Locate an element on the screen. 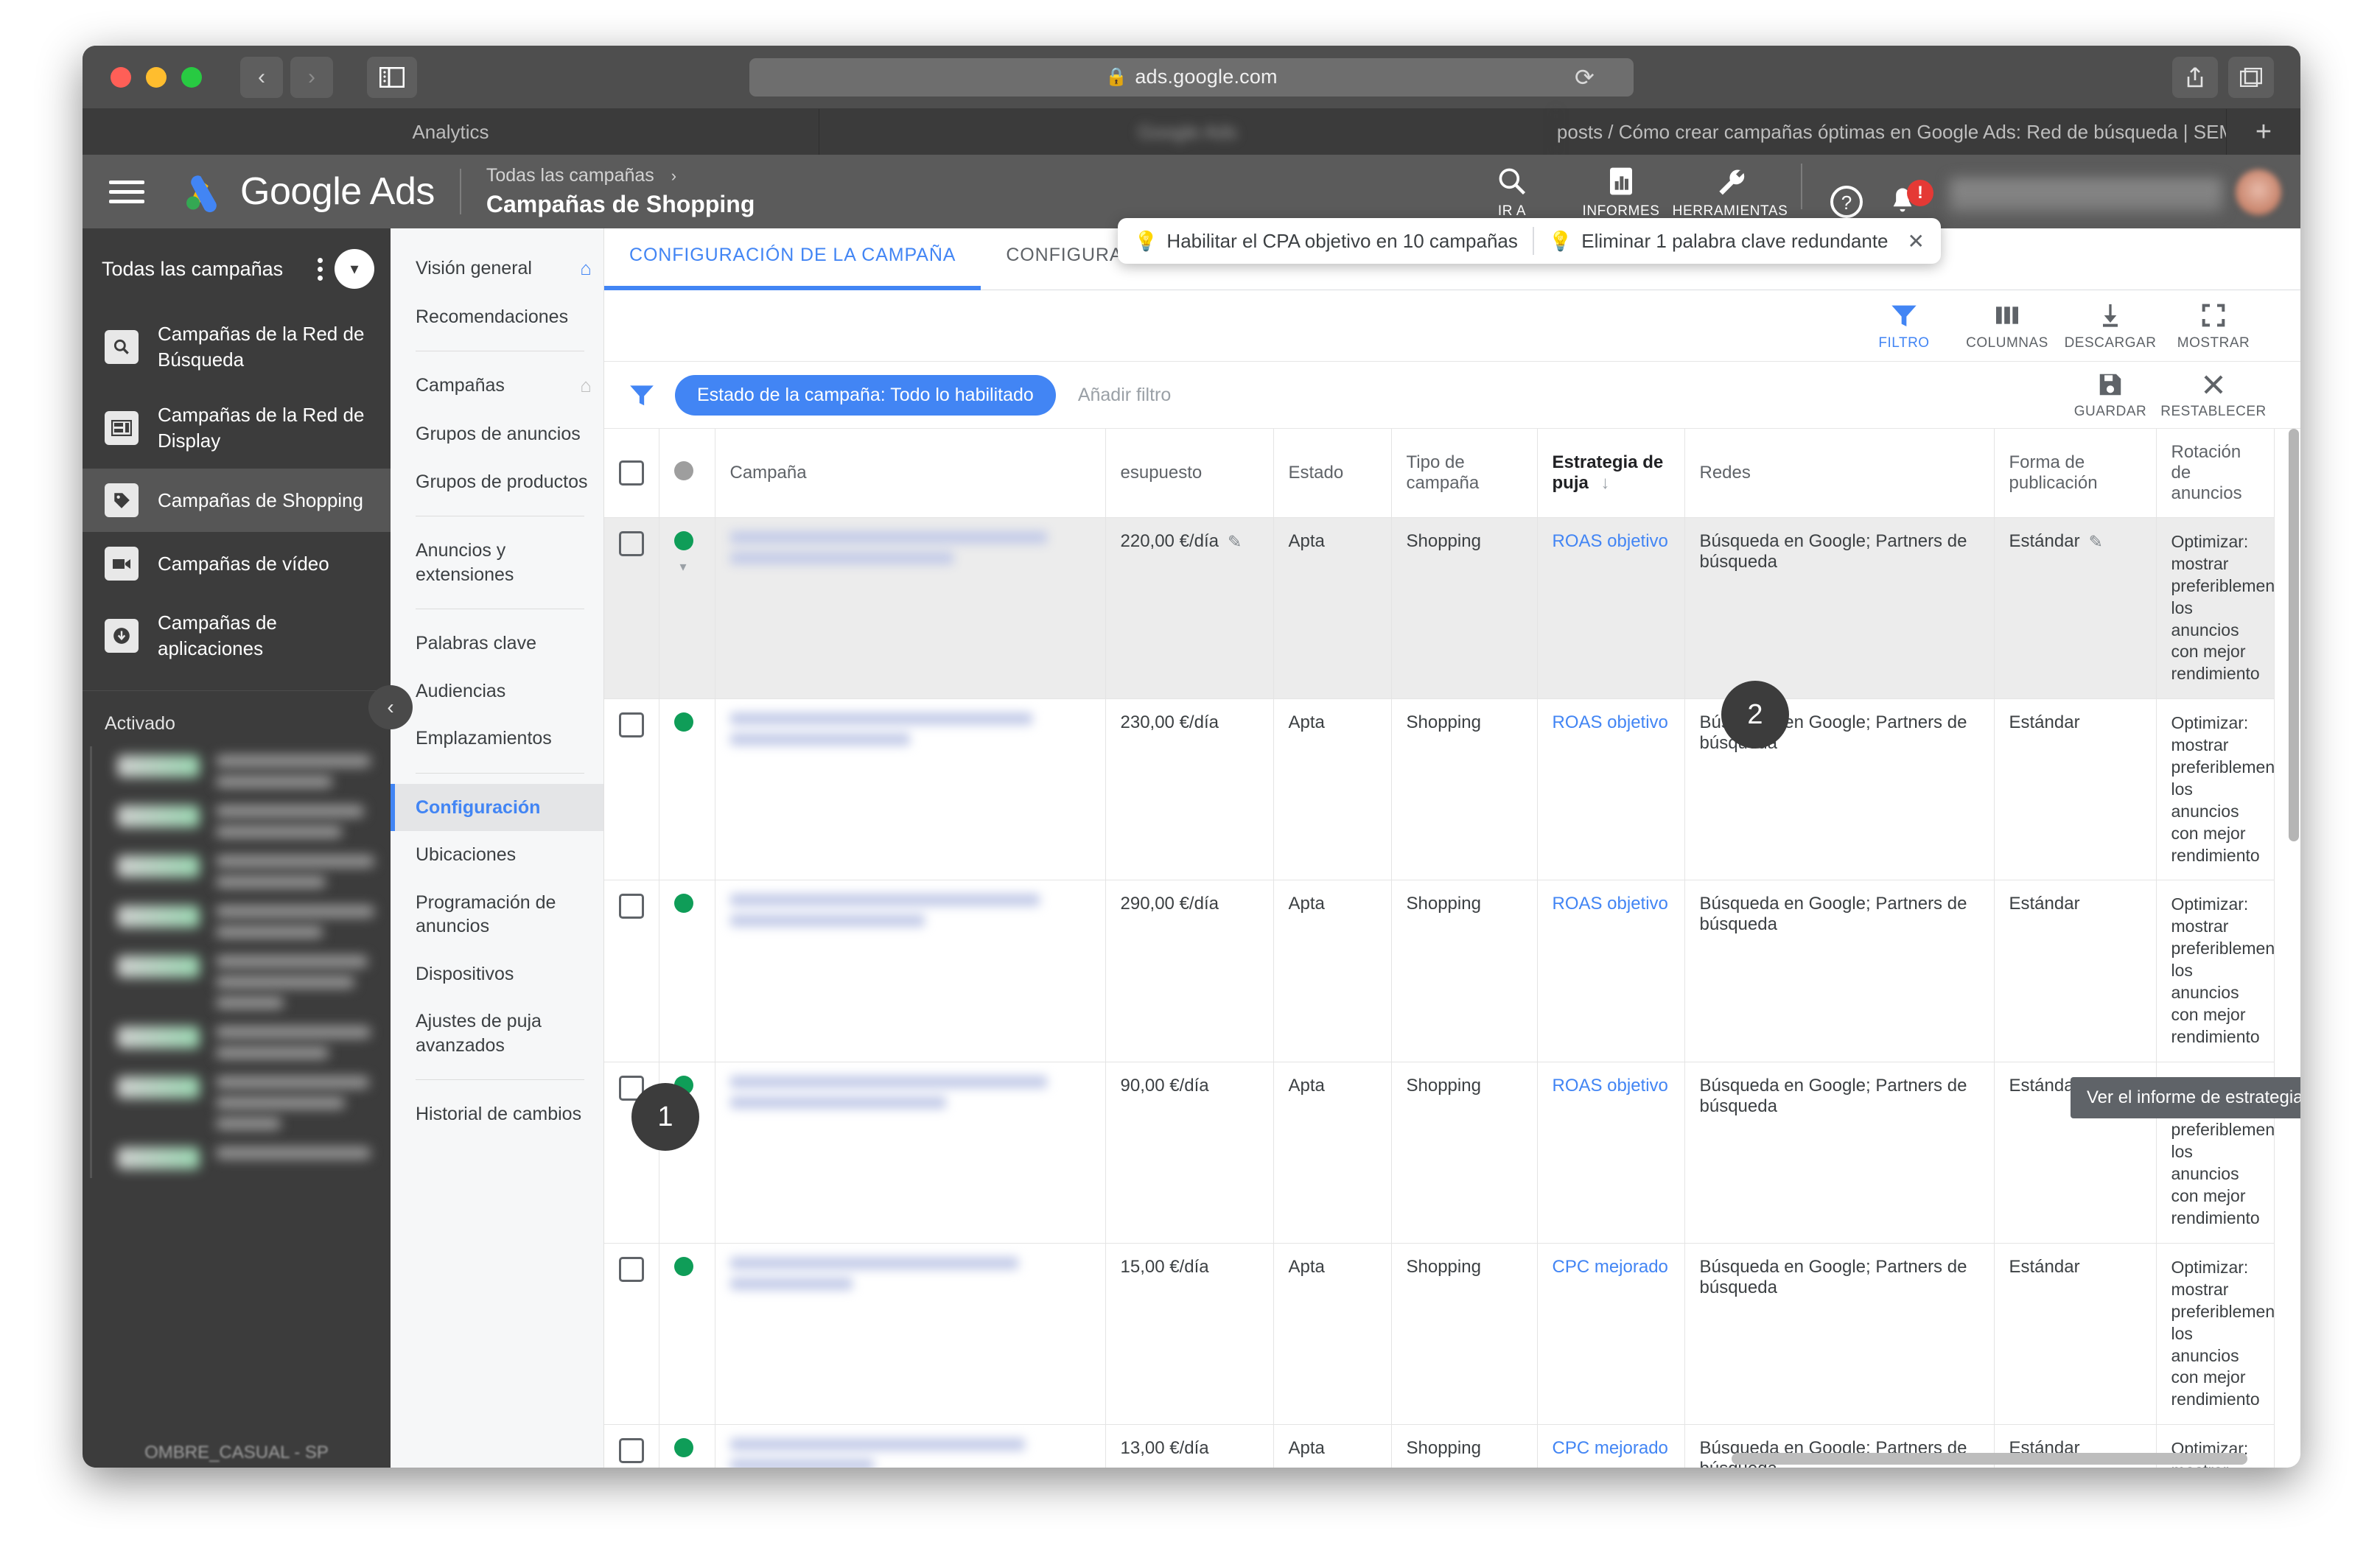 The width and height of the screenshot is (2380, 1556). sidebar-item-dispositivos: Dispositivos is located at coordinates (497, 974).